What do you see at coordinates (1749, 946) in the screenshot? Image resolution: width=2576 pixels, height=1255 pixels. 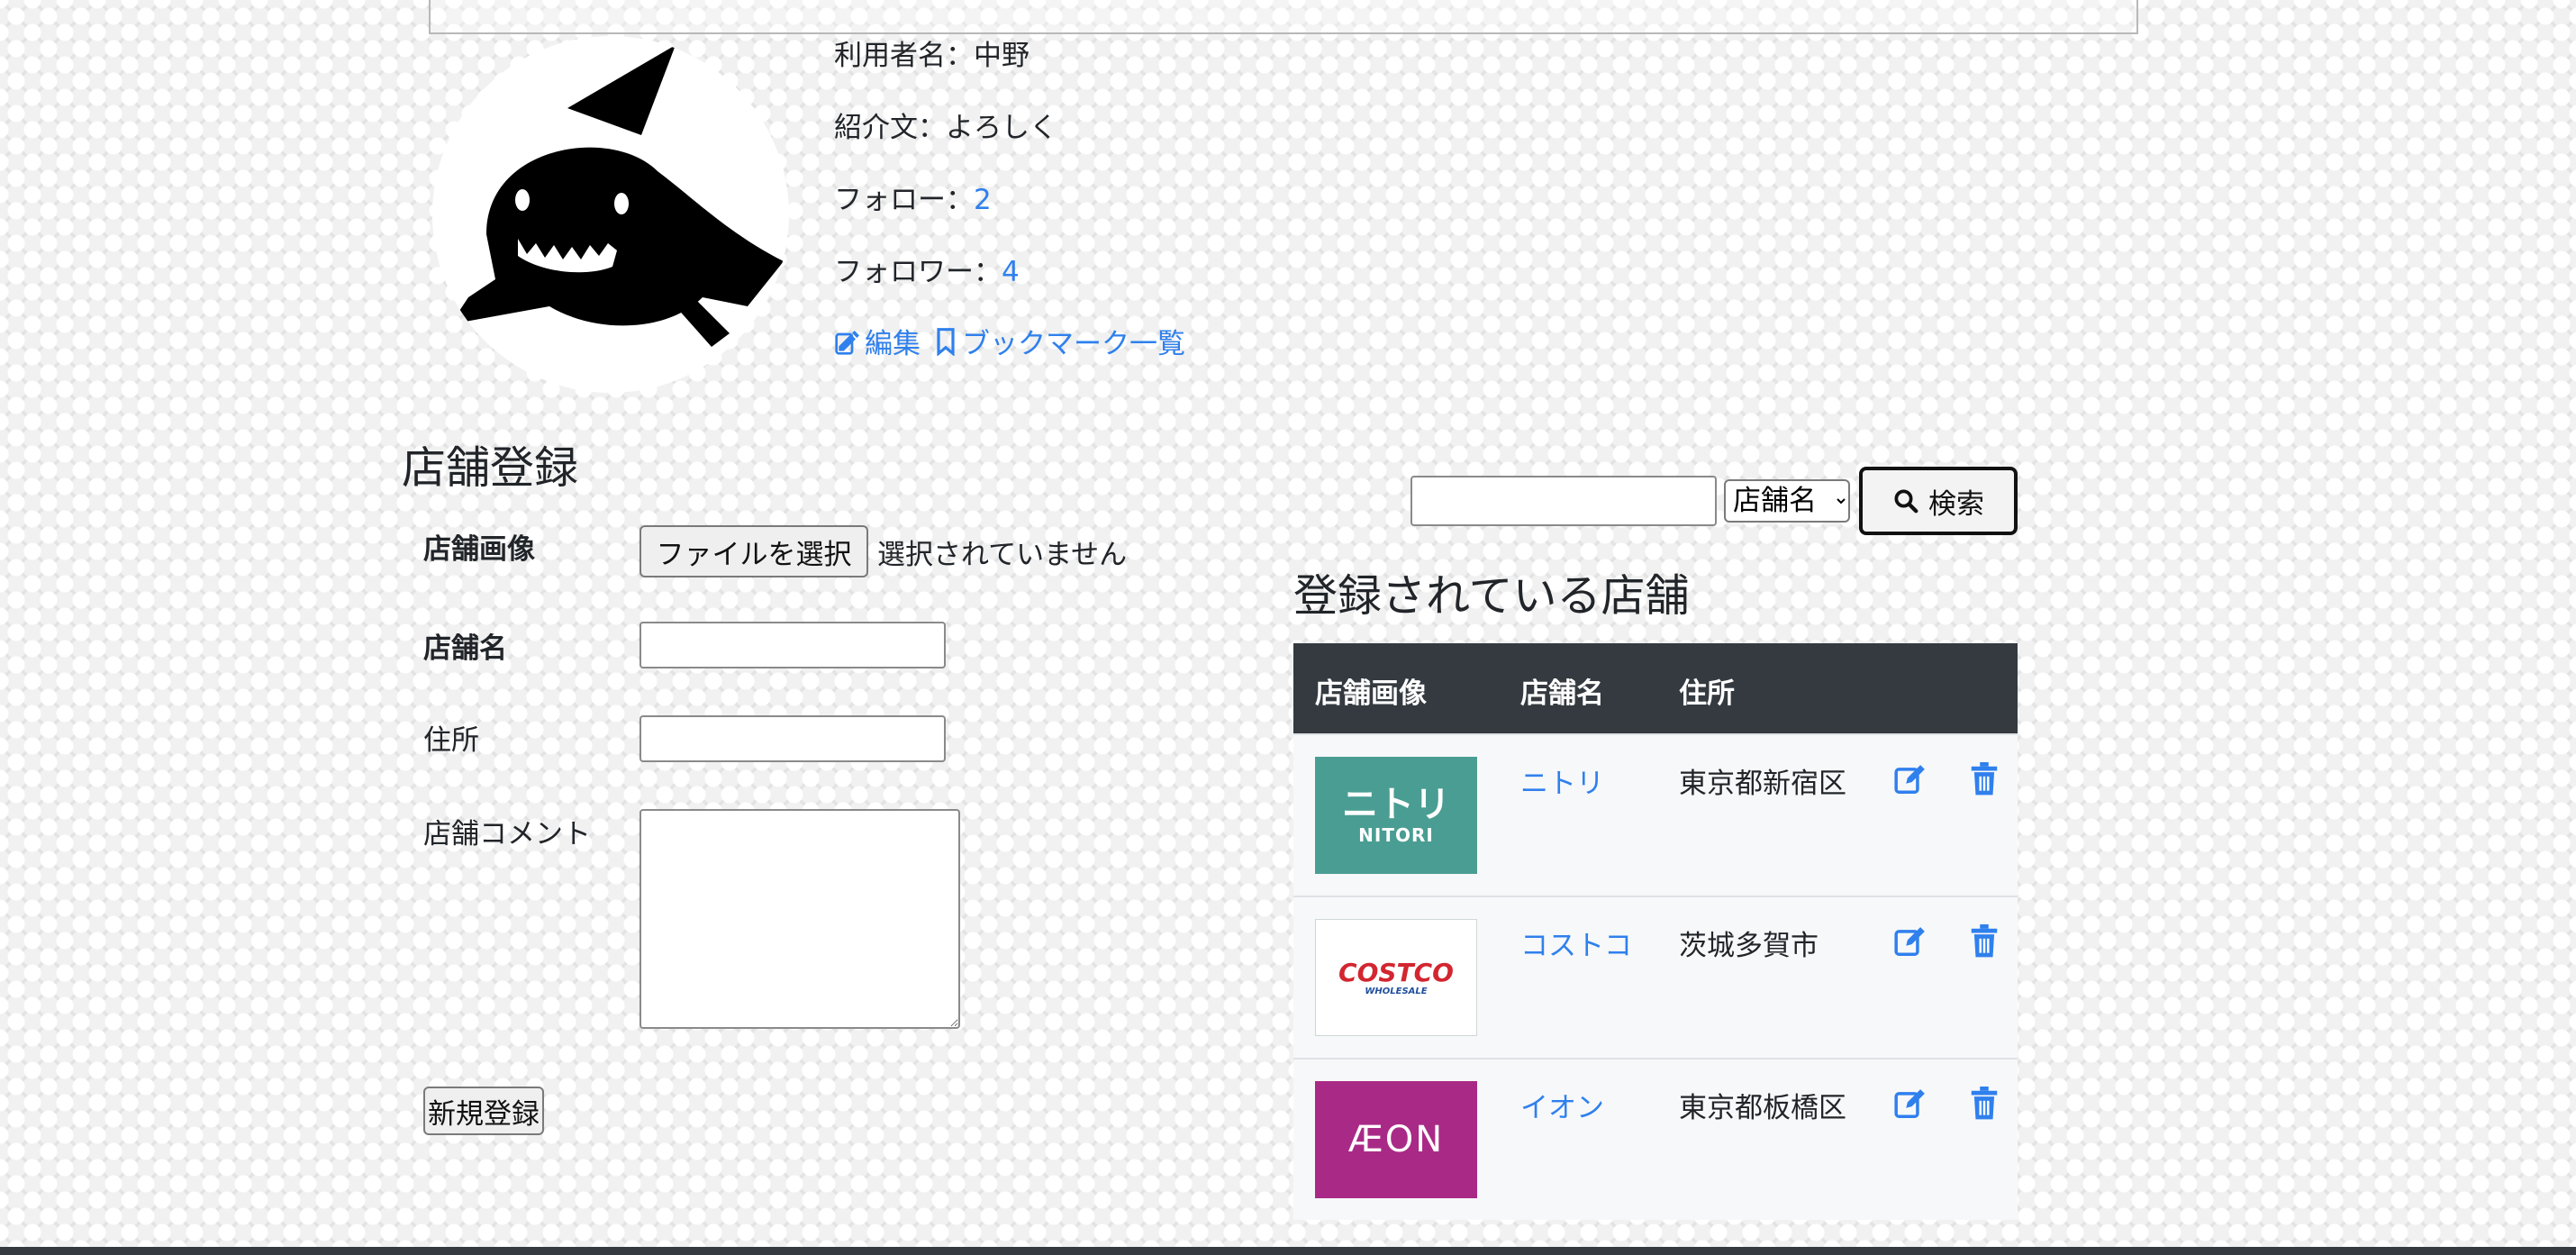 I see `store-address: 茨城多賀市` at bounding box center [1749, 946].